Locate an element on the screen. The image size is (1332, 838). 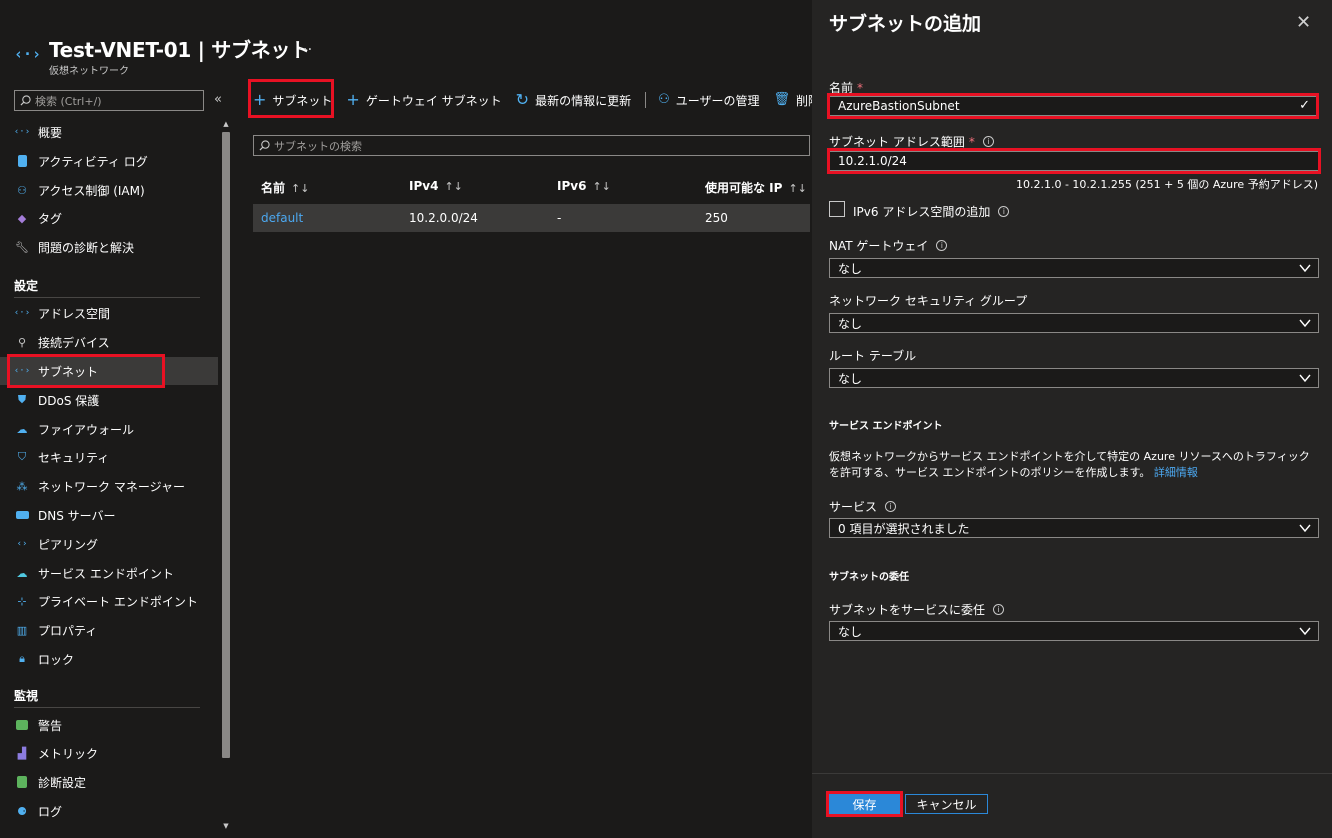
trash-icon: 🗑︎ is located at coordinates (782, 99).